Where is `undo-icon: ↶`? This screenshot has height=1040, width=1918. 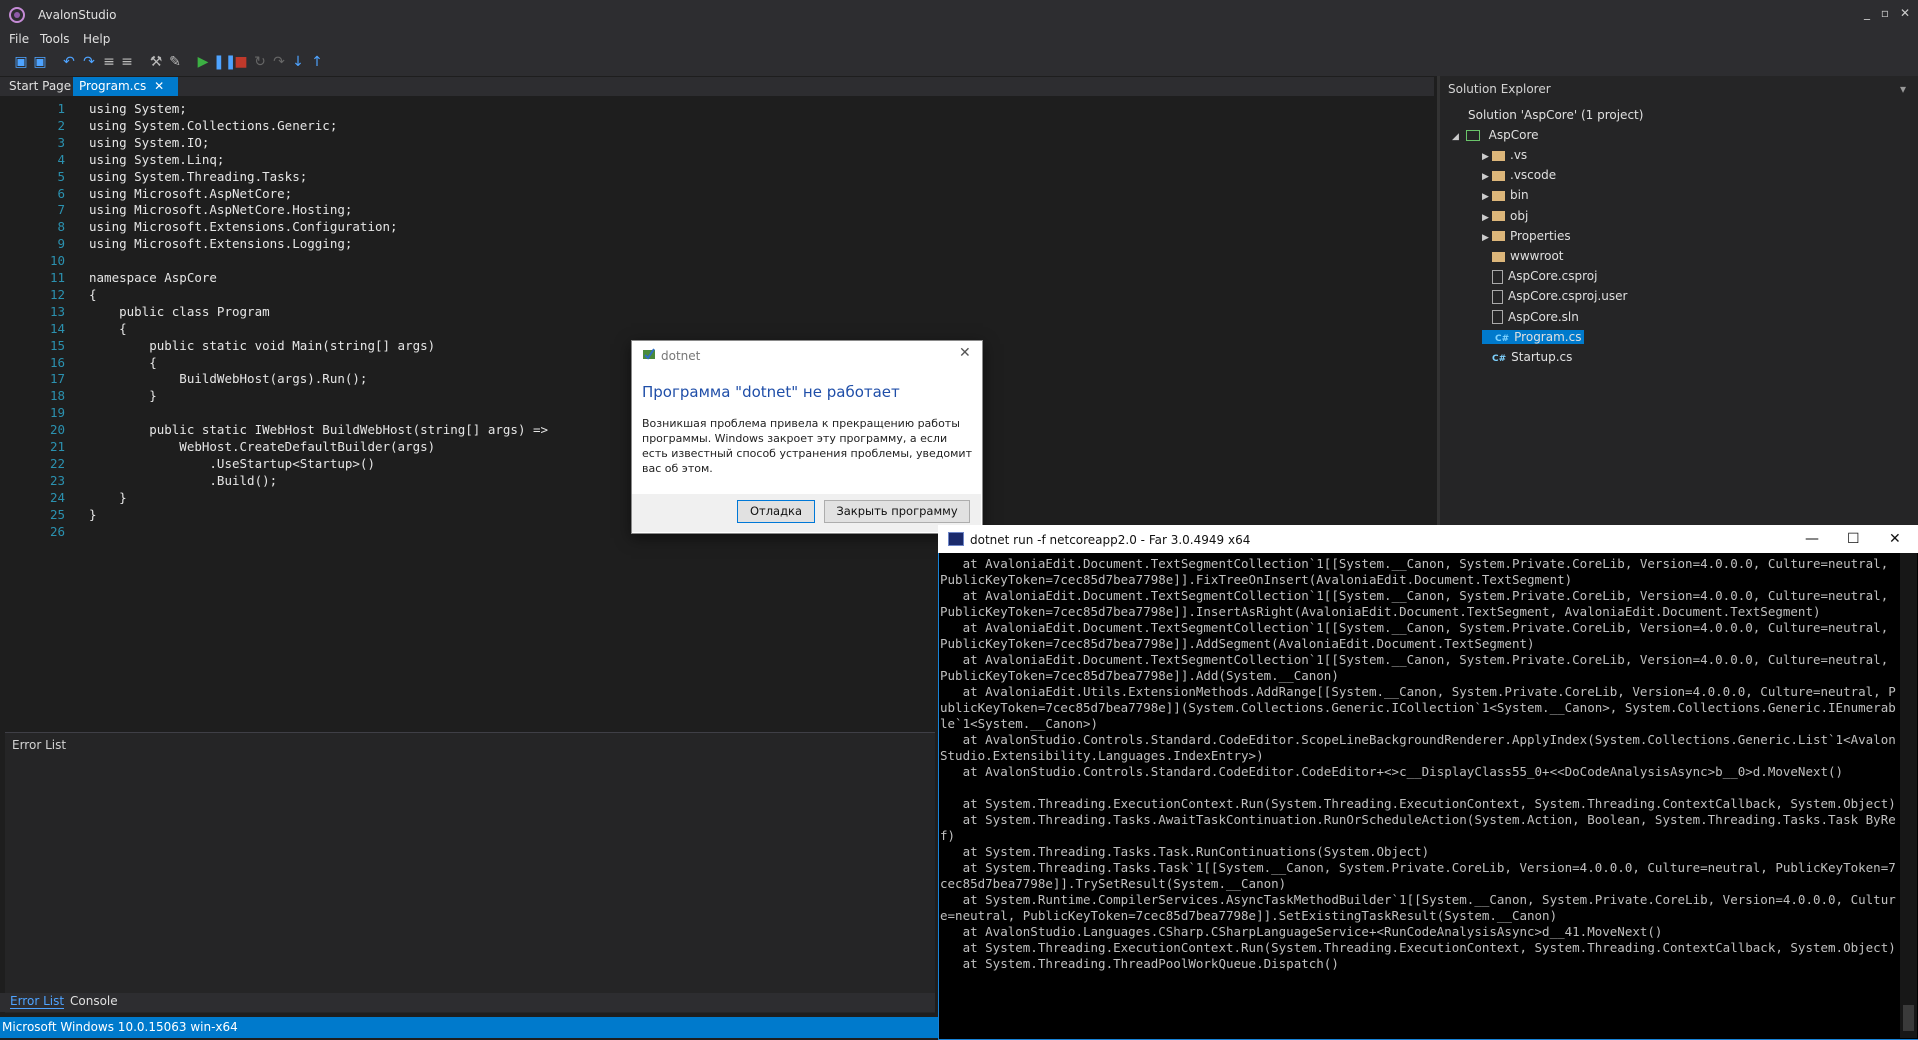
undo-icon: ↶ is located at coordinates (69, 62).